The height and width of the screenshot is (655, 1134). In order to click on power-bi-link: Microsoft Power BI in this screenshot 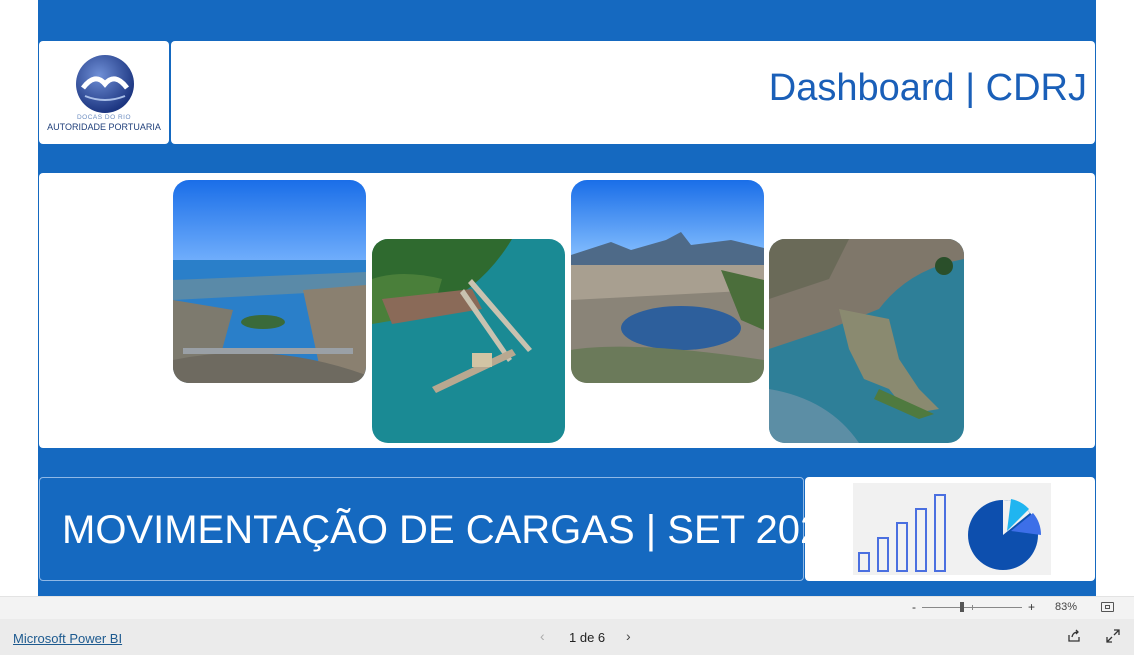, I will do `click(67, 638)`.